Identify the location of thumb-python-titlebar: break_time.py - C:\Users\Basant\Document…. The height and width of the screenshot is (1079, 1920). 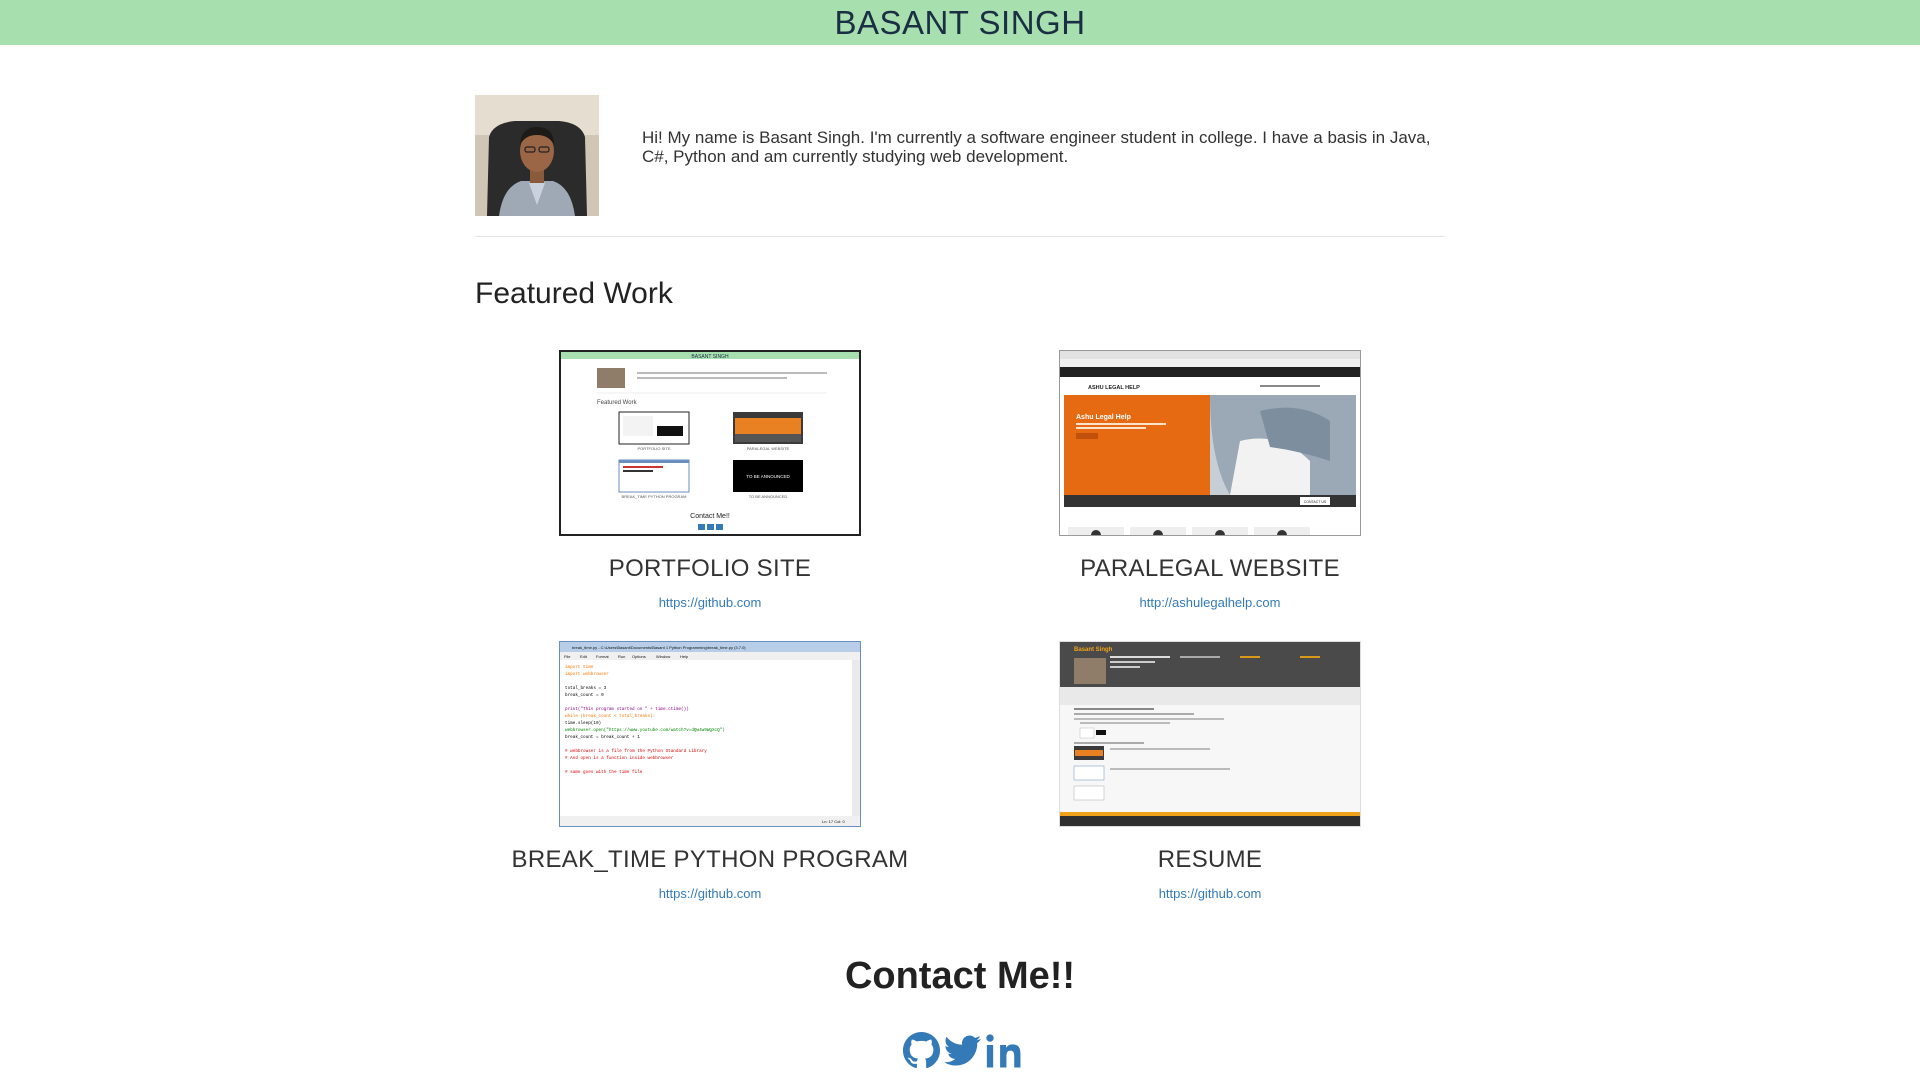
(659, 647).